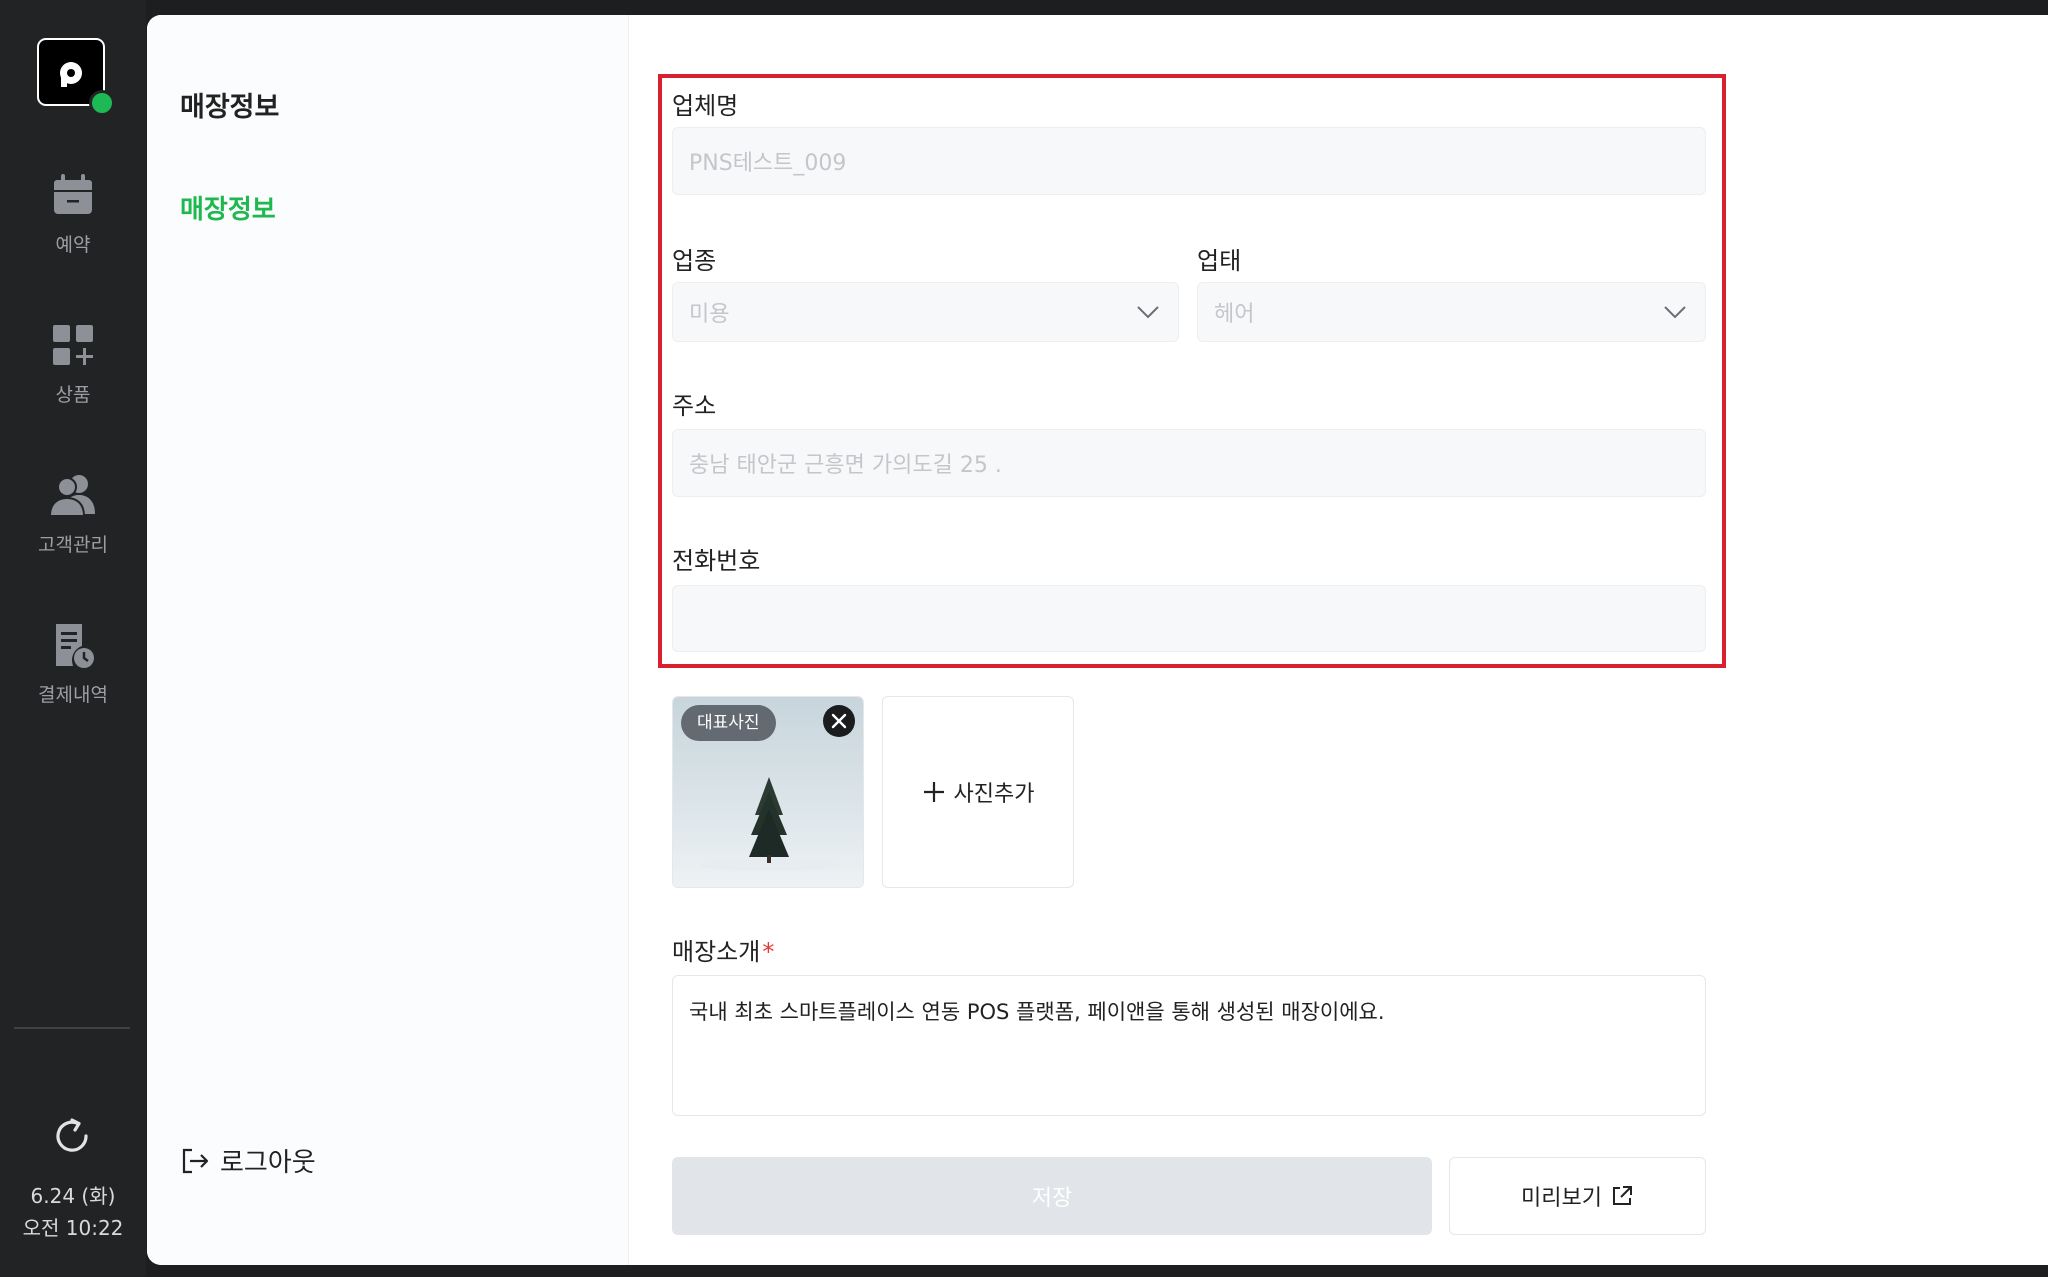 The image size is (2048, 1277). I want to click on preview-button: 미리보기, so click(1577, 1196).